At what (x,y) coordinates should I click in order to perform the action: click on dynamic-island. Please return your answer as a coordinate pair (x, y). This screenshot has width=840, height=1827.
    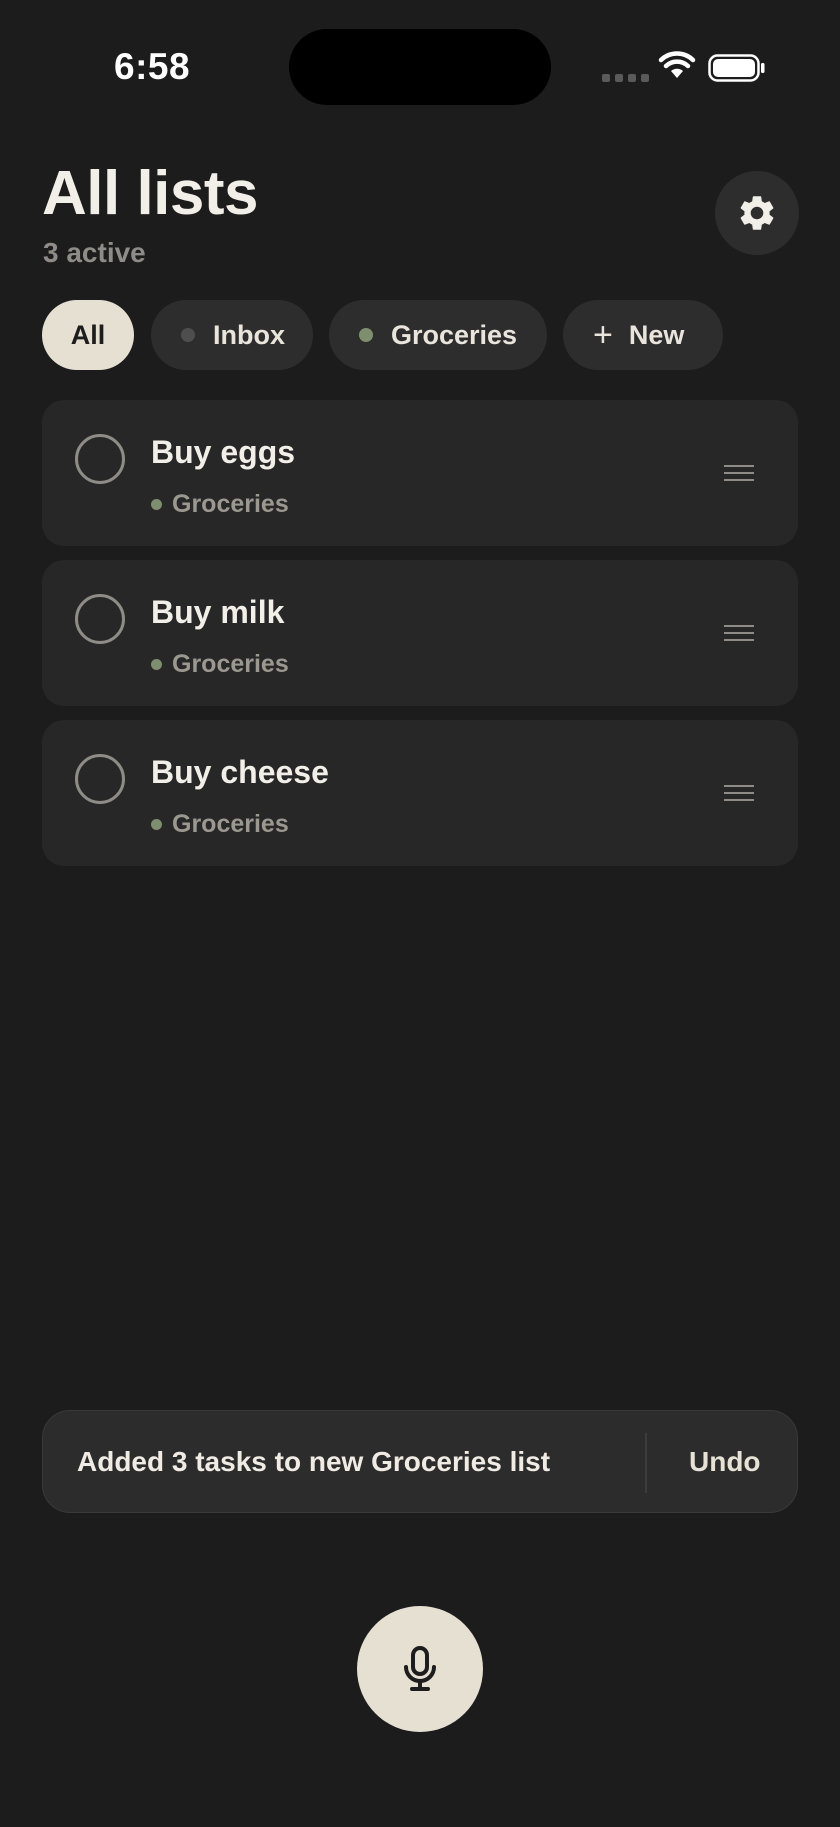
    Looking at the image, I should click on (420, 67).